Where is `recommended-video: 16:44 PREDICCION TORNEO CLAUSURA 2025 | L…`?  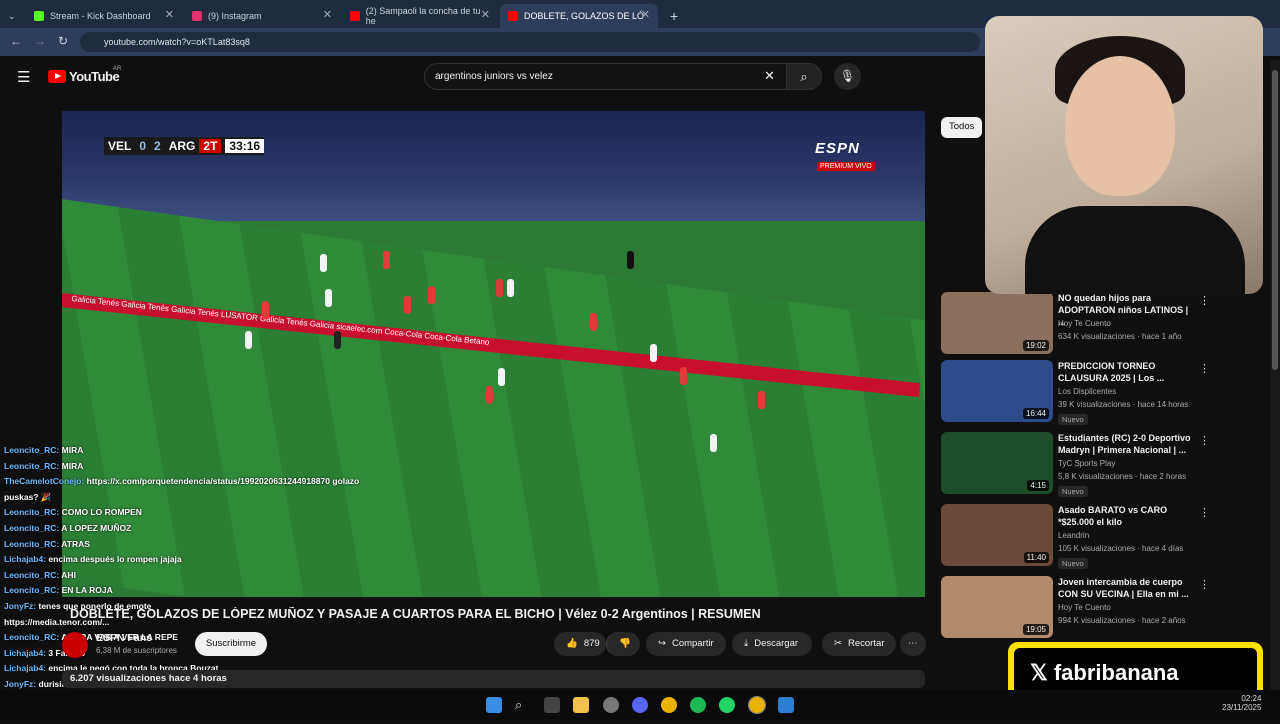
recommended-video: 16:44 PREDICCION TORNEO CLAUSURA 2025 | L… is located at coordinates (1091, 392).